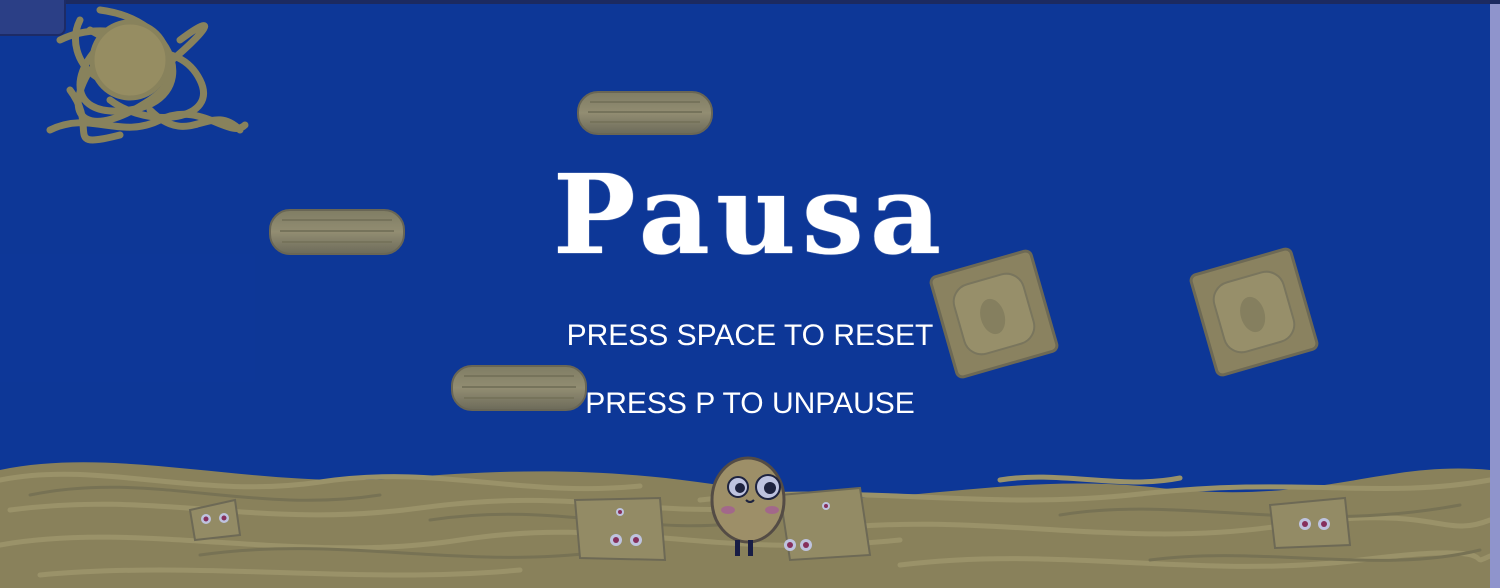 The image size is (1500, 588). I want to click on reset-hint: PRESS SPACE TO RESET, so click(750, 335).